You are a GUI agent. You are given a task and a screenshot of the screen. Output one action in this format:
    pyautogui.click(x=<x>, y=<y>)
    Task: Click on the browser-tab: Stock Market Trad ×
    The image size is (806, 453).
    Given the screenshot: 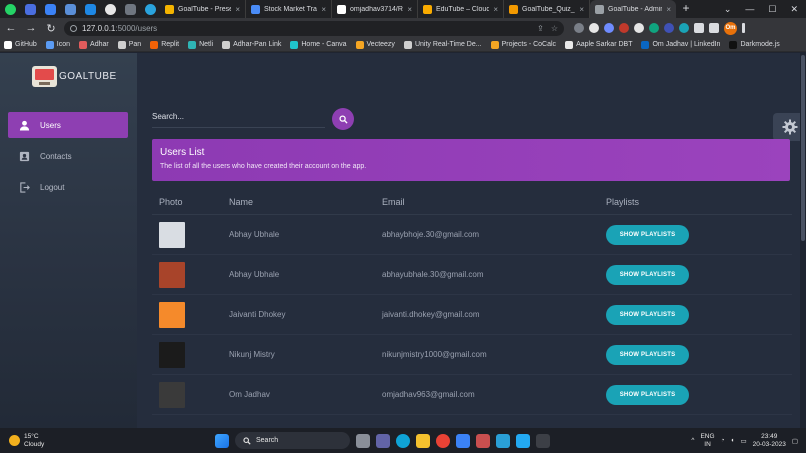 What is the action you would take?
    pyautogui.click(x=289, y=9)
    